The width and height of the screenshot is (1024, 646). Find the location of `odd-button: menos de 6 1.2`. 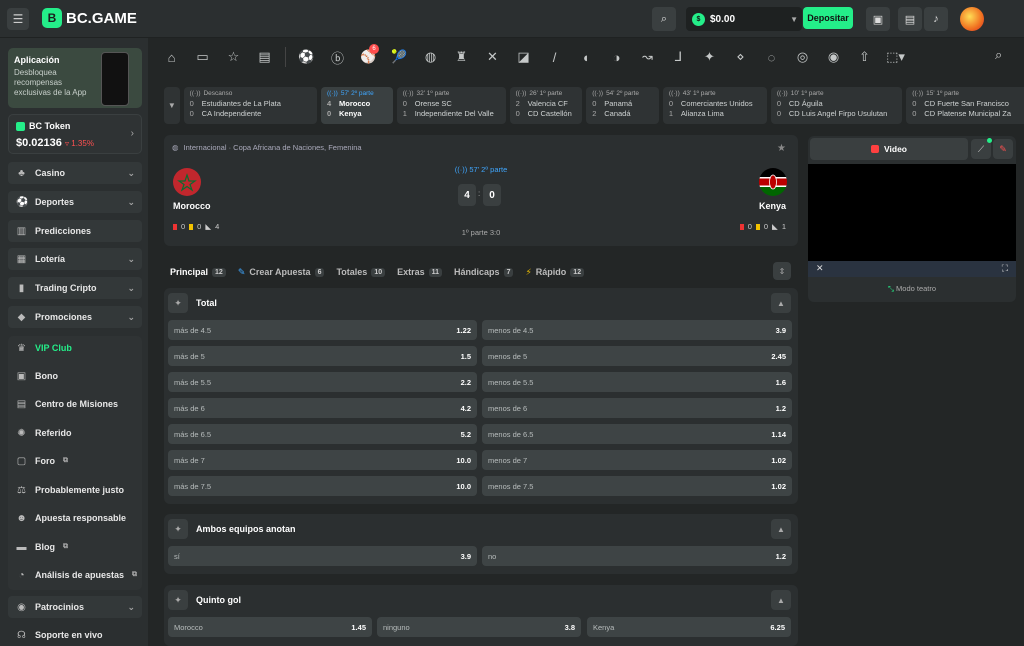

odd-button: menos de 6 1.2 is located at coordinates (637, 408).